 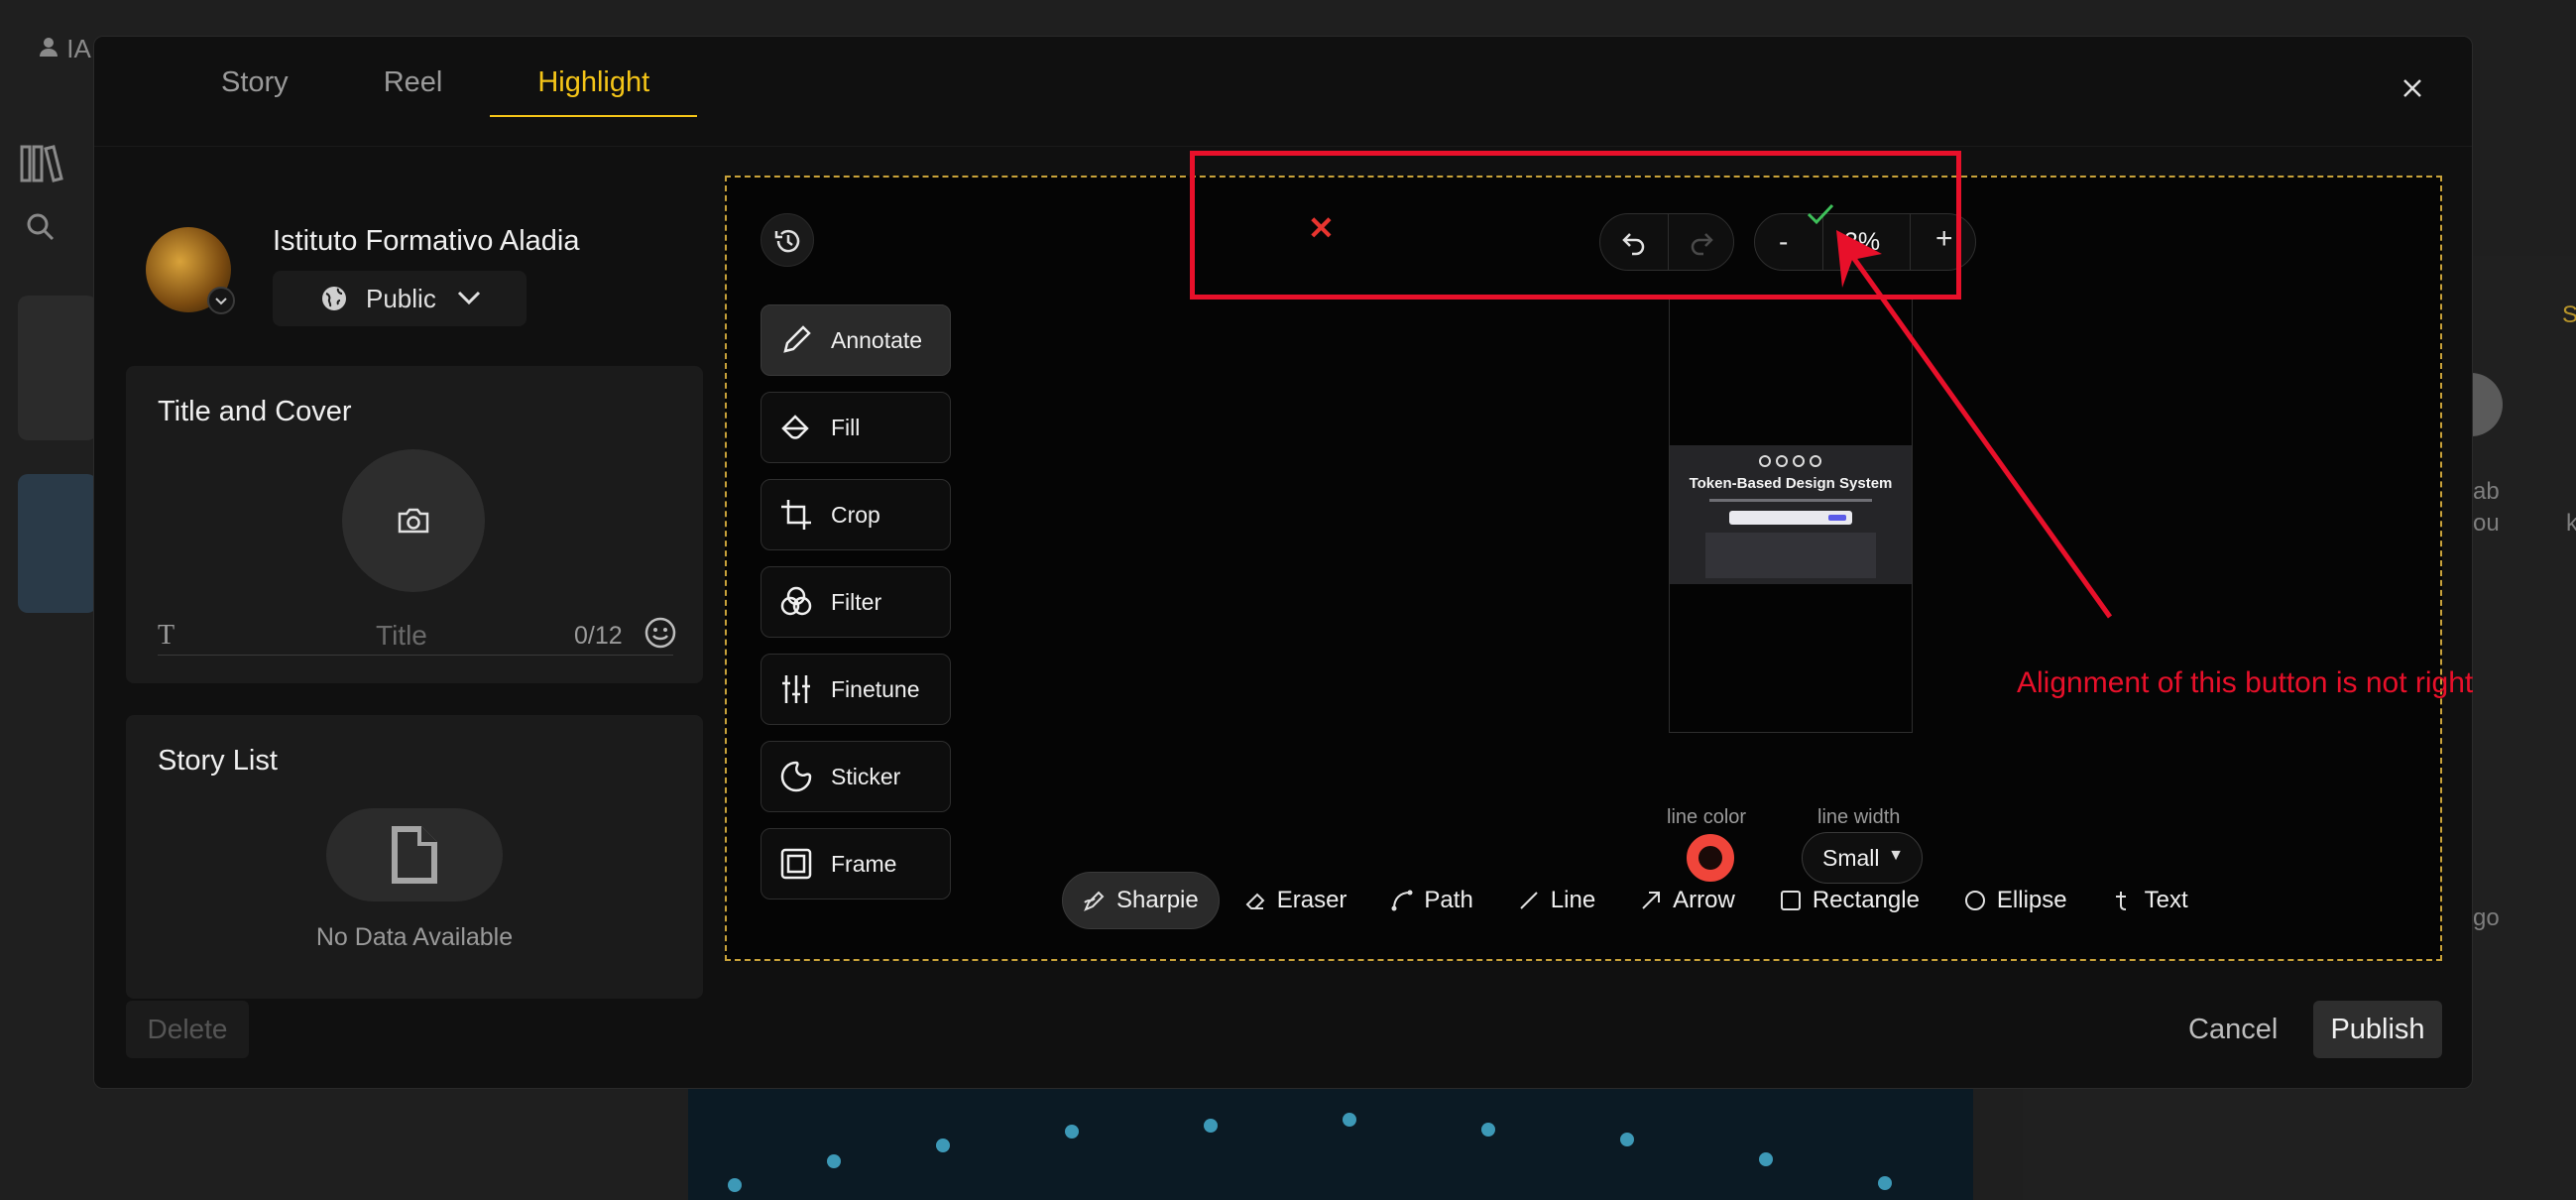 What do you see at coordinates (167, 635) in the screenshot?
I see `text-format-icon: T` at bounding box center [167, 635].